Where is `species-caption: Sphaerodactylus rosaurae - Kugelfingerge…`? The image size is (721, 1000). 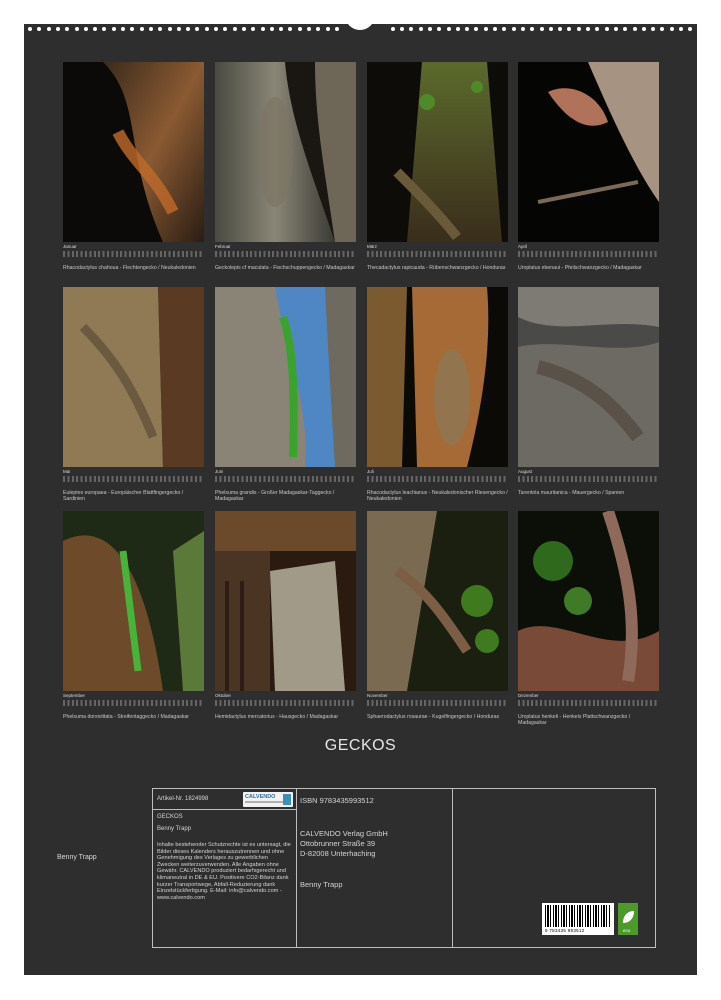 species-caption: Sphaerodactylus rosaurae - Kugelfingerge… is located at coordinates (433, 717).